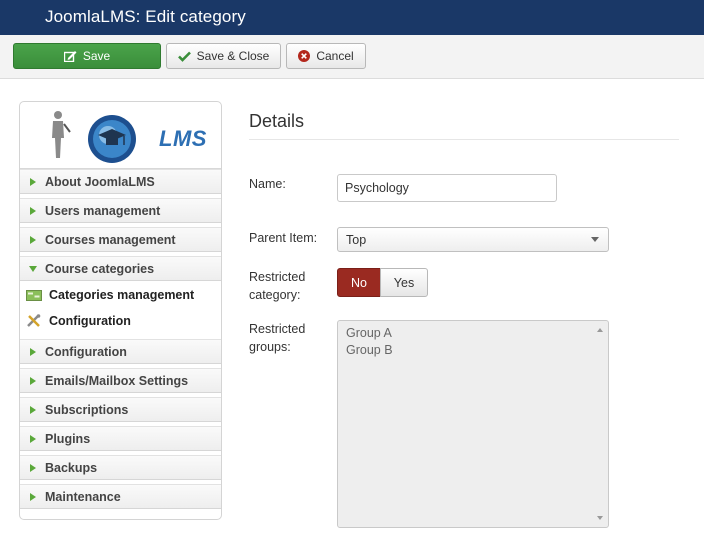  What do you see at coordinates (267, 184) in the screenshot?
I see `name-label: Name:` at bounding box center [267, 184].